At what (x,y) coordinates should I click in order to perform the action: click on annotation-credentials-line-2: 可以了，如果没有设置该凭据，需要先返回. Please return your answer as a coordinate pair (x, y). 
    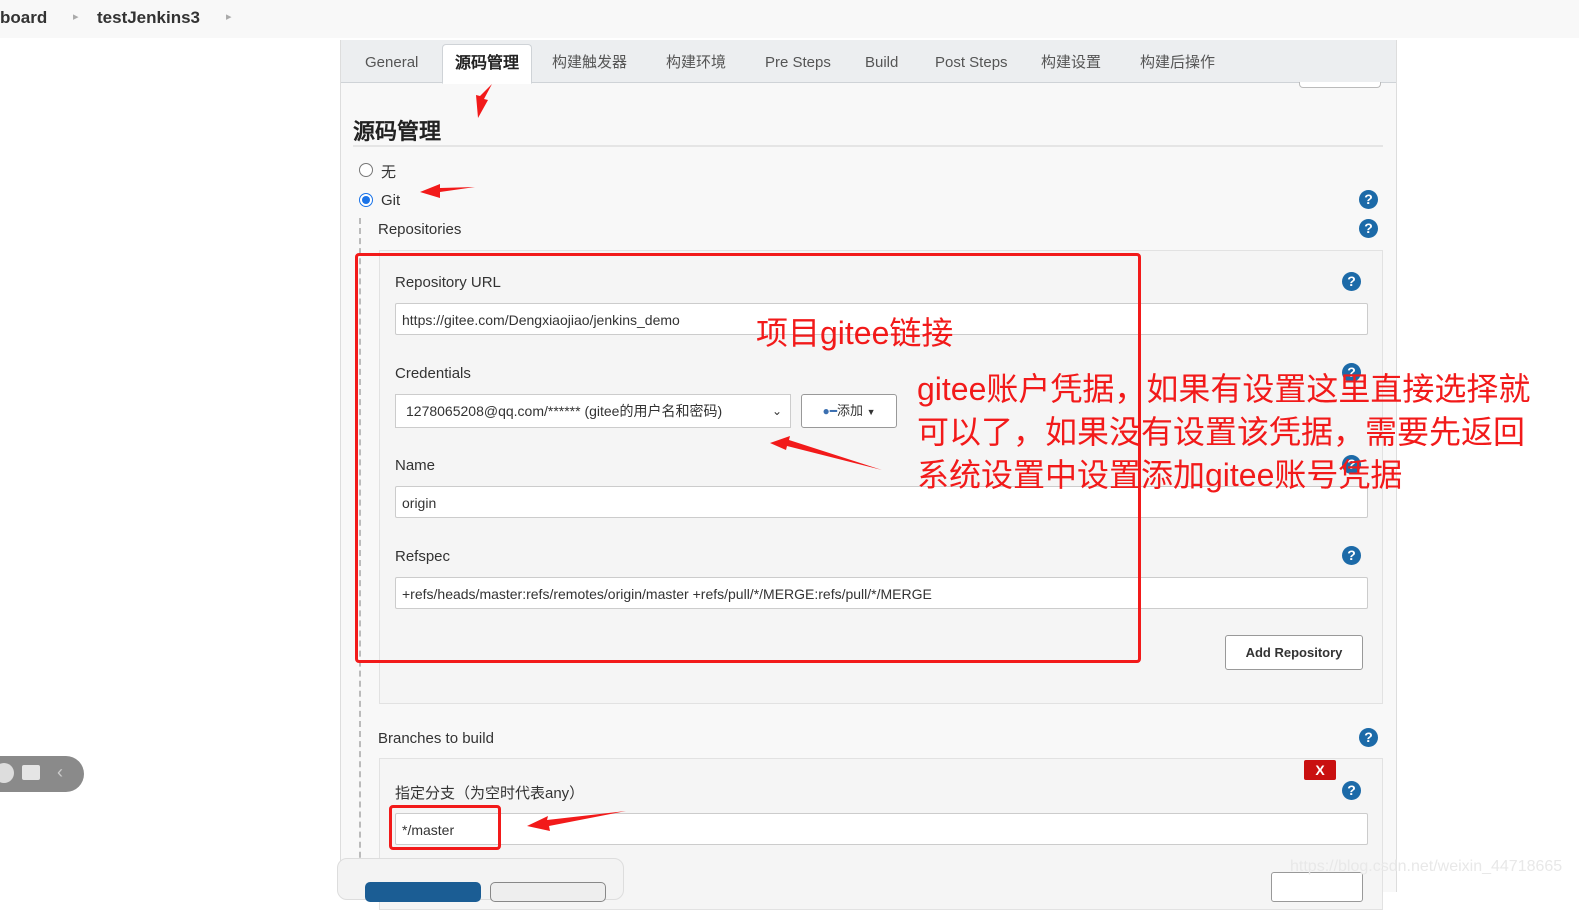
    Looking at the image, I should click on (1221, 432).